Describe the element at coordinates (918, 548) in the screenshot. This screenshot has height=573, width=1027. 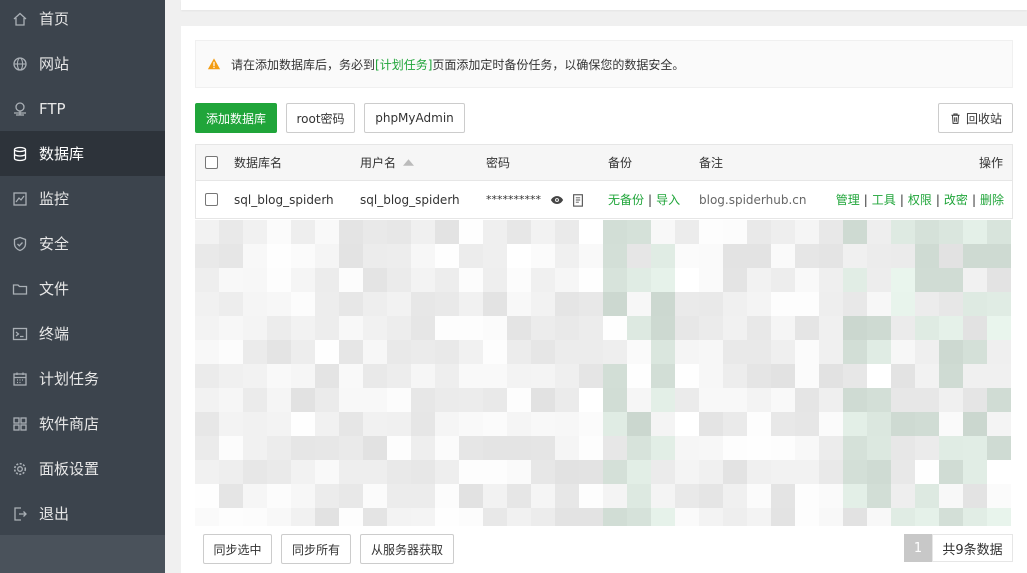
I see `current-page: 1` at that location.